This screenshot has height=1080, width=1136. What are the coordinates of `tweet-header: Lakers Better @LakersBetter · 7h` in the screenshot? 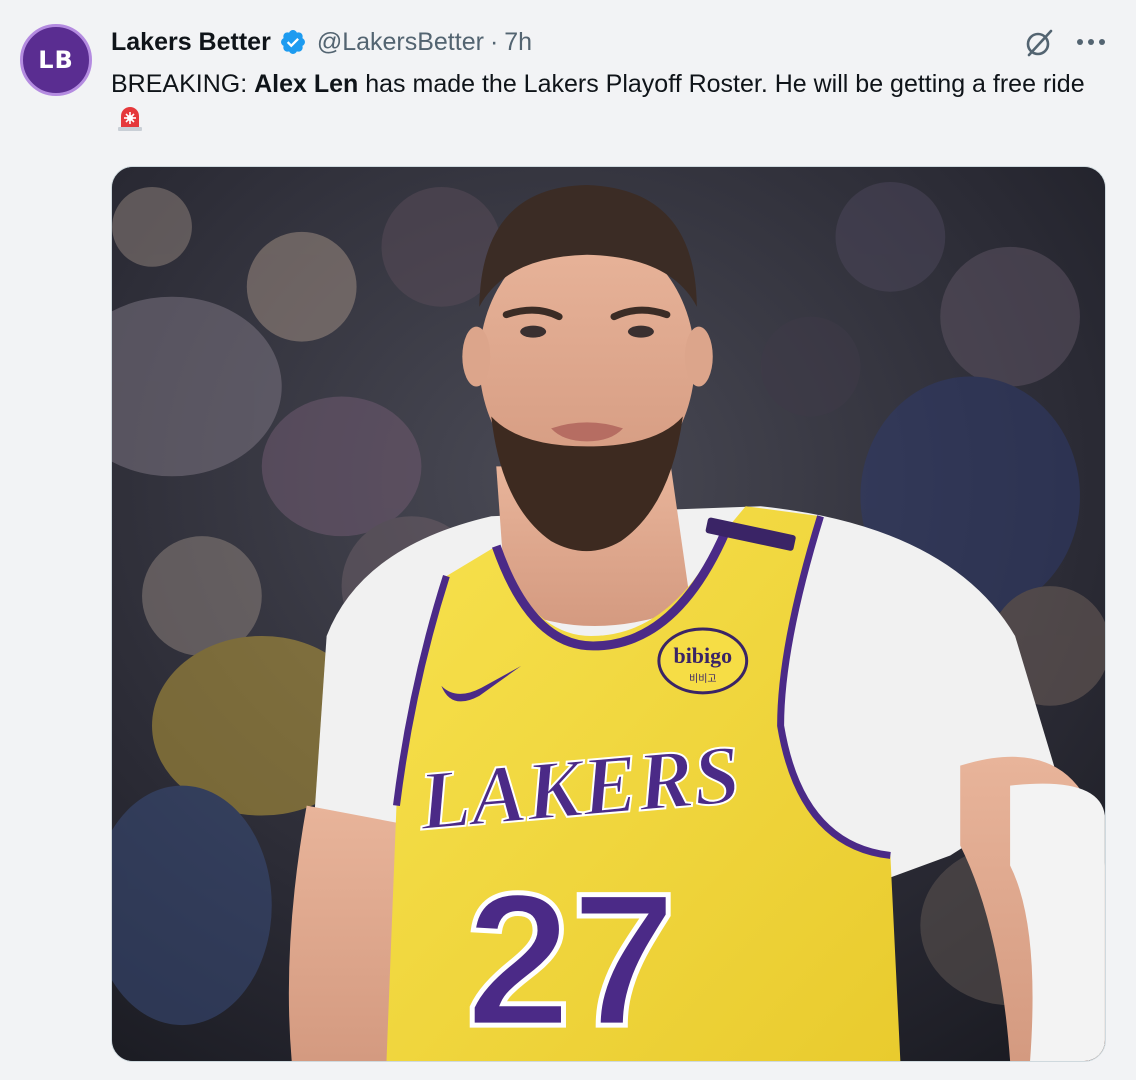 It's located at (321, 42).